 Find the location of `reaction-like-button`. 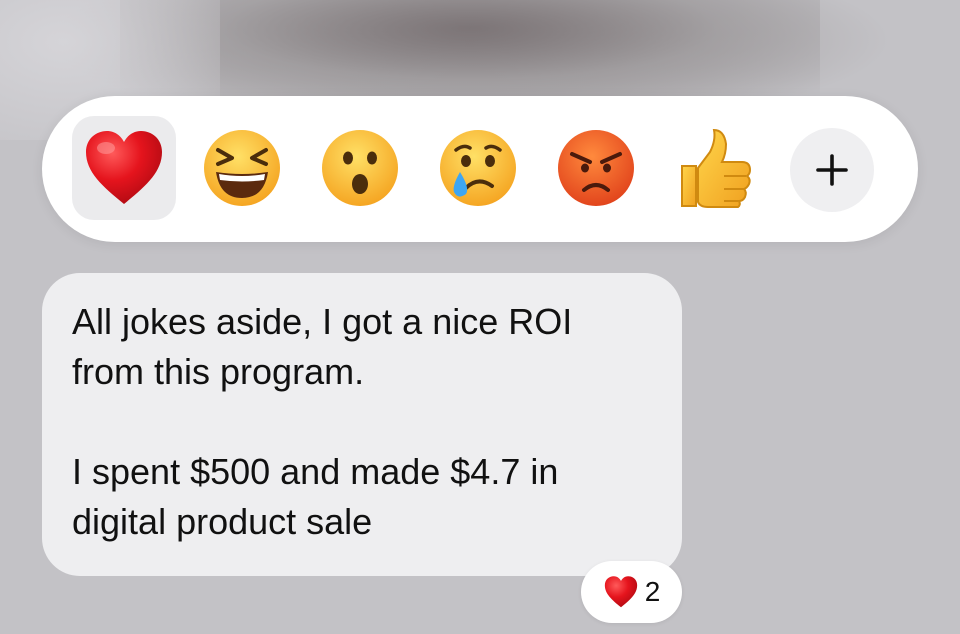

reaction-like-button is located at coordinates (714, 168).